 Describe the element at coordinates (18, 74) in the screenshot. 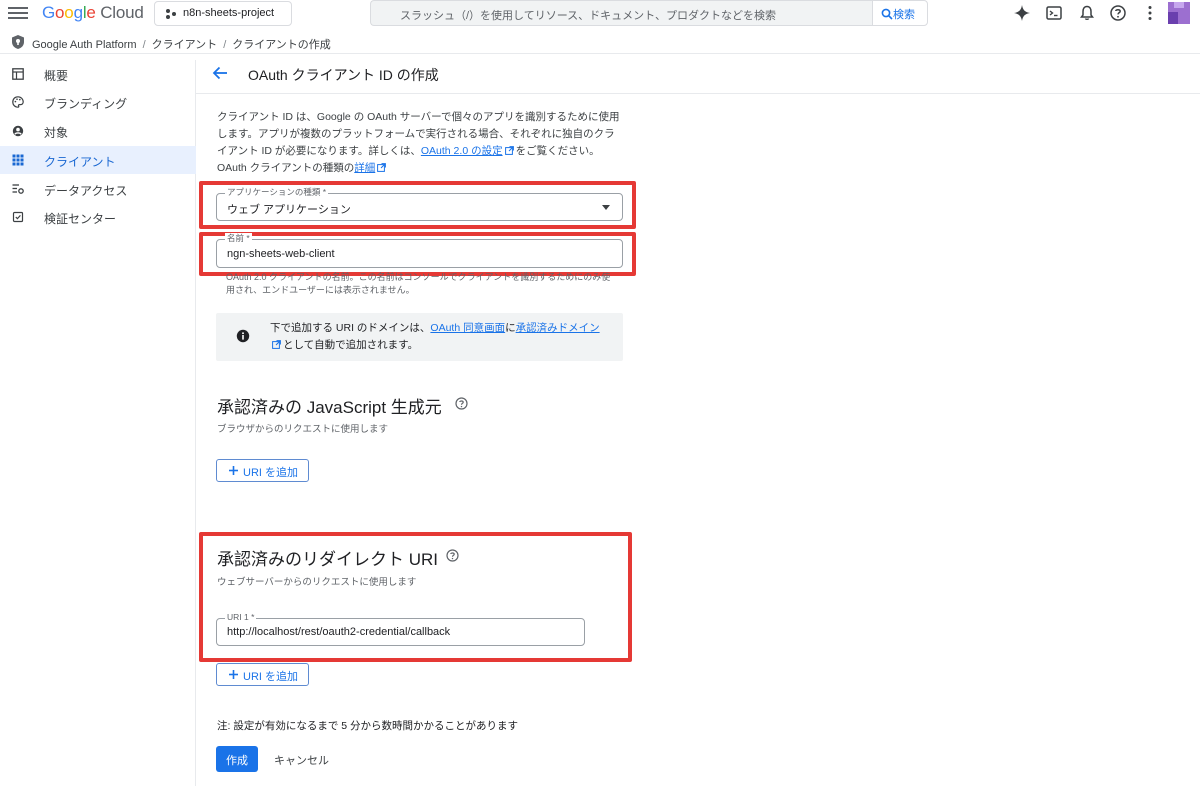

I see `dashboard-icon` at that location.